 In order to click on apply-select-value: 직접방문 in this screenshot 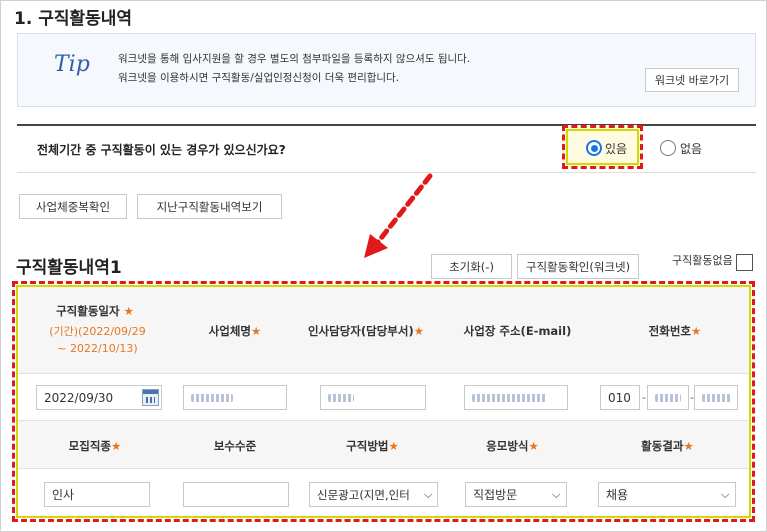, I will do `click(495, 495)`.